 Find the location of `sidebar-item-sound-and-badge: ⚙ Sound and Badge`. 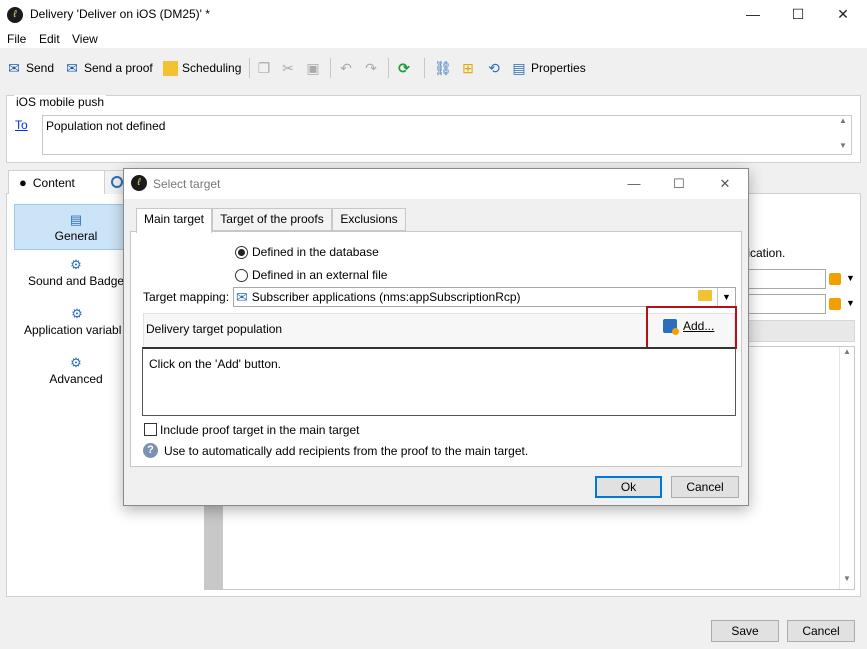

sidebar-item-sound-and-badge: ⚙ Sound and Badge is located at coordinates (76, 276).